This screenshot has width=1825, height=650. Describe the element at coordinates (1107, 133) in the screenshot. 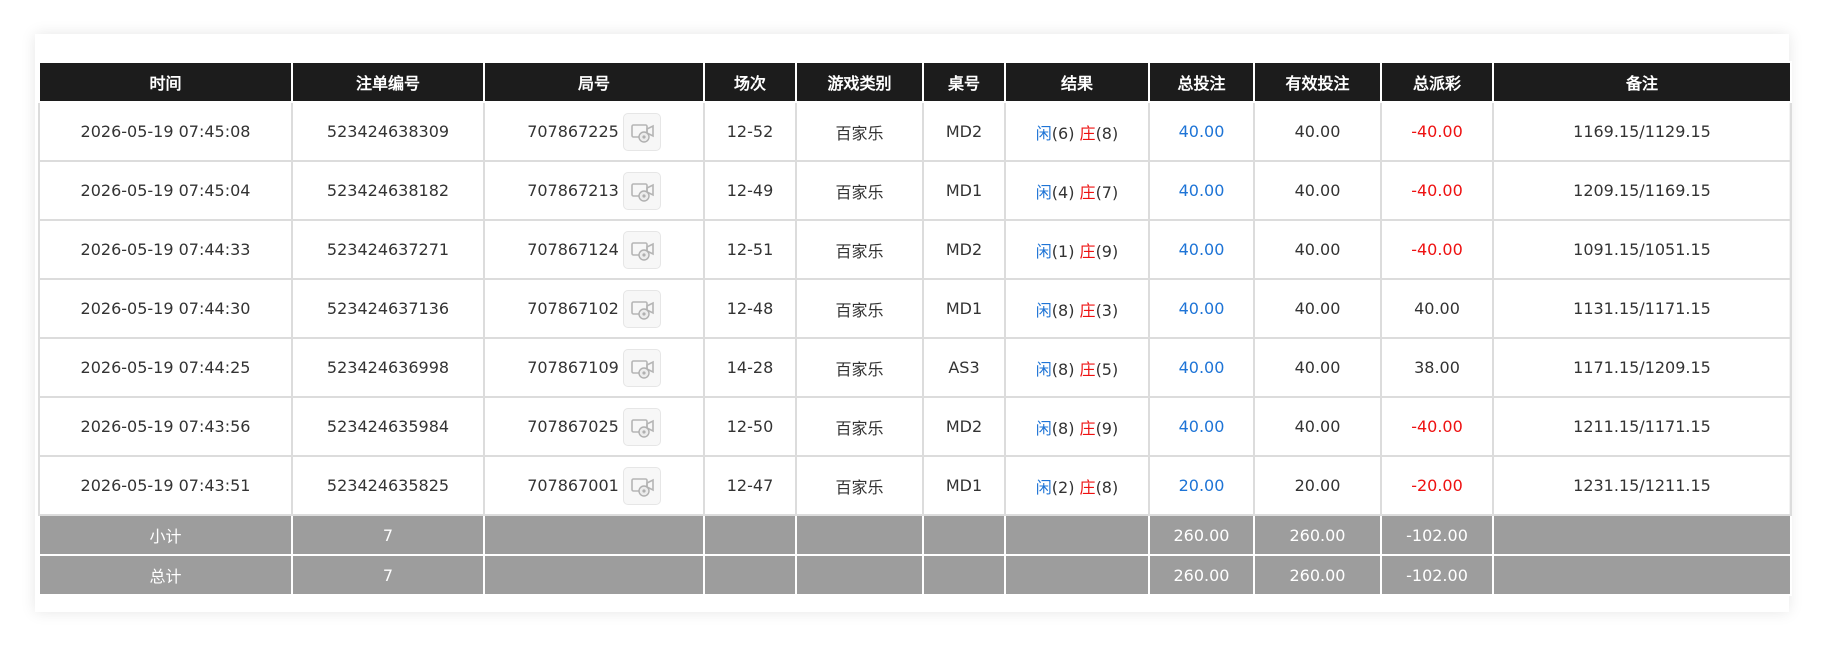

I see `banker-score: (8)` at that location.